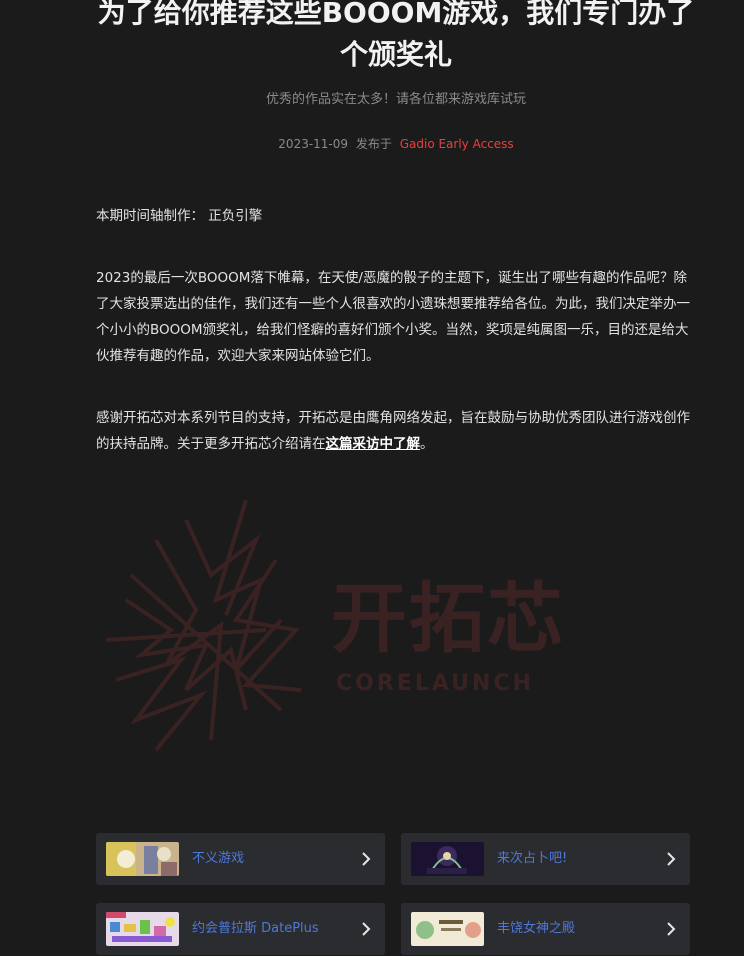  I want to click on article-meta: 2023-11-09 发布于 Gadio Early Access, so click(396, 143).